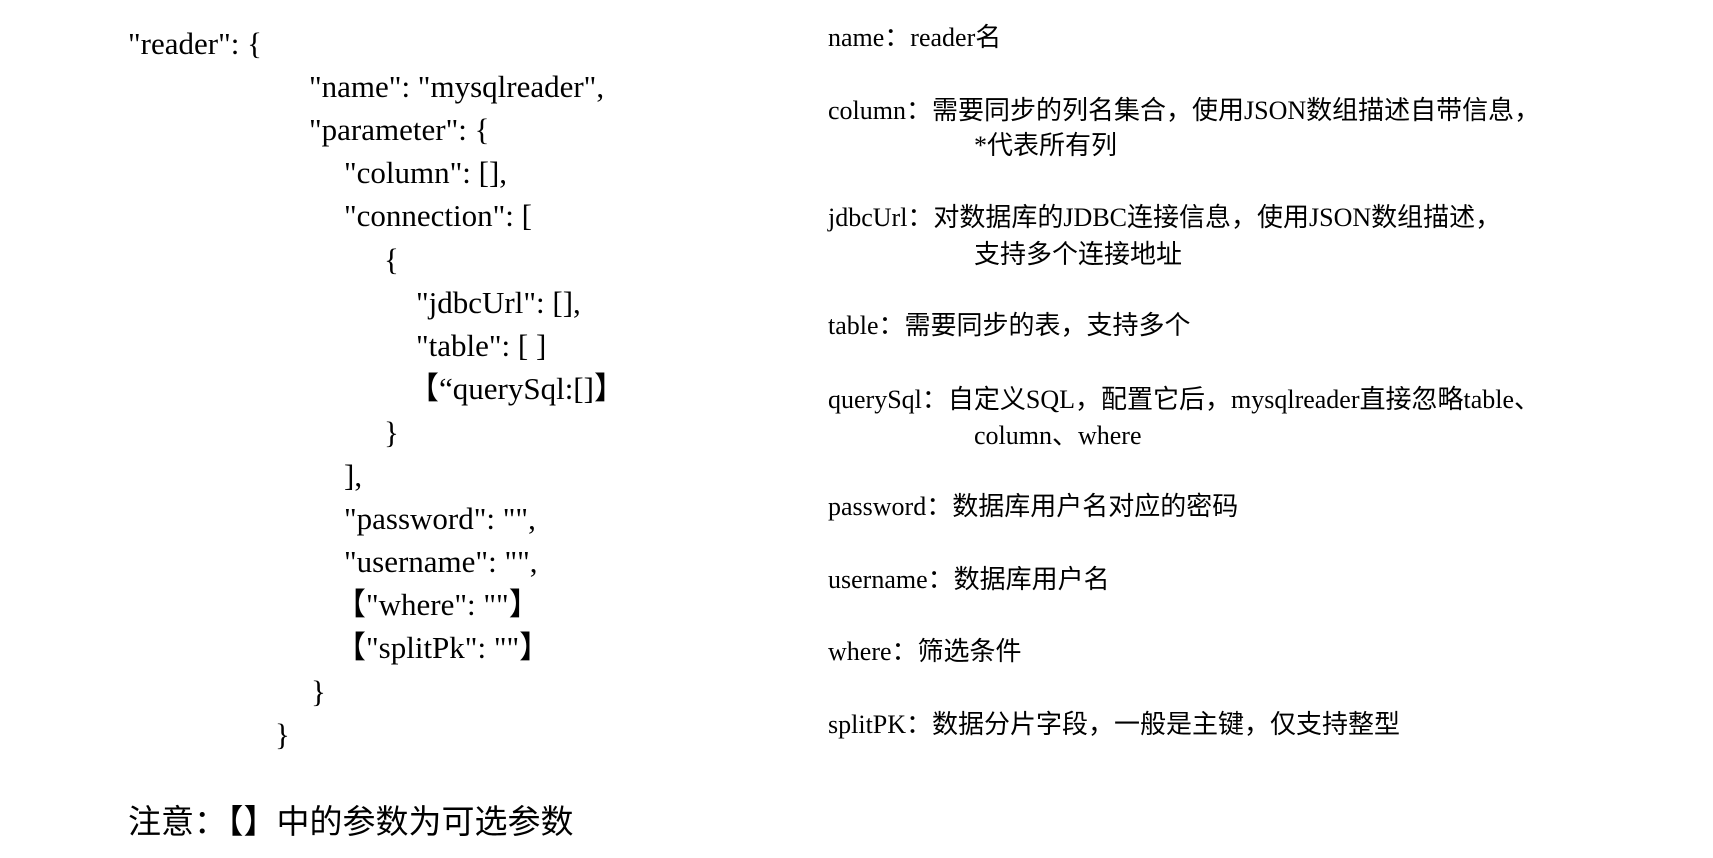 The width and height of the screenshot is (1713, 858). I want to click on code-line: "jdbcUrl": [],, so click(498, 302).